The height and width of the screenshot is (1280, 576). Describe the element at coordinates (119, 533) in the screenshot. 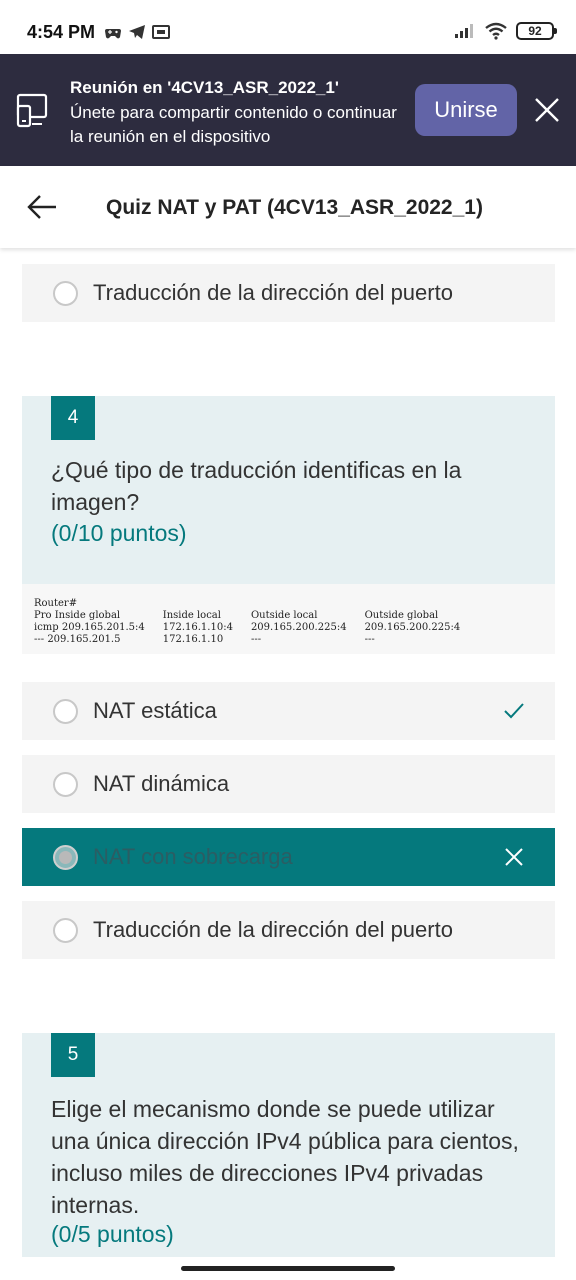

I see `question-points: (0/10 puntos)` at that location.